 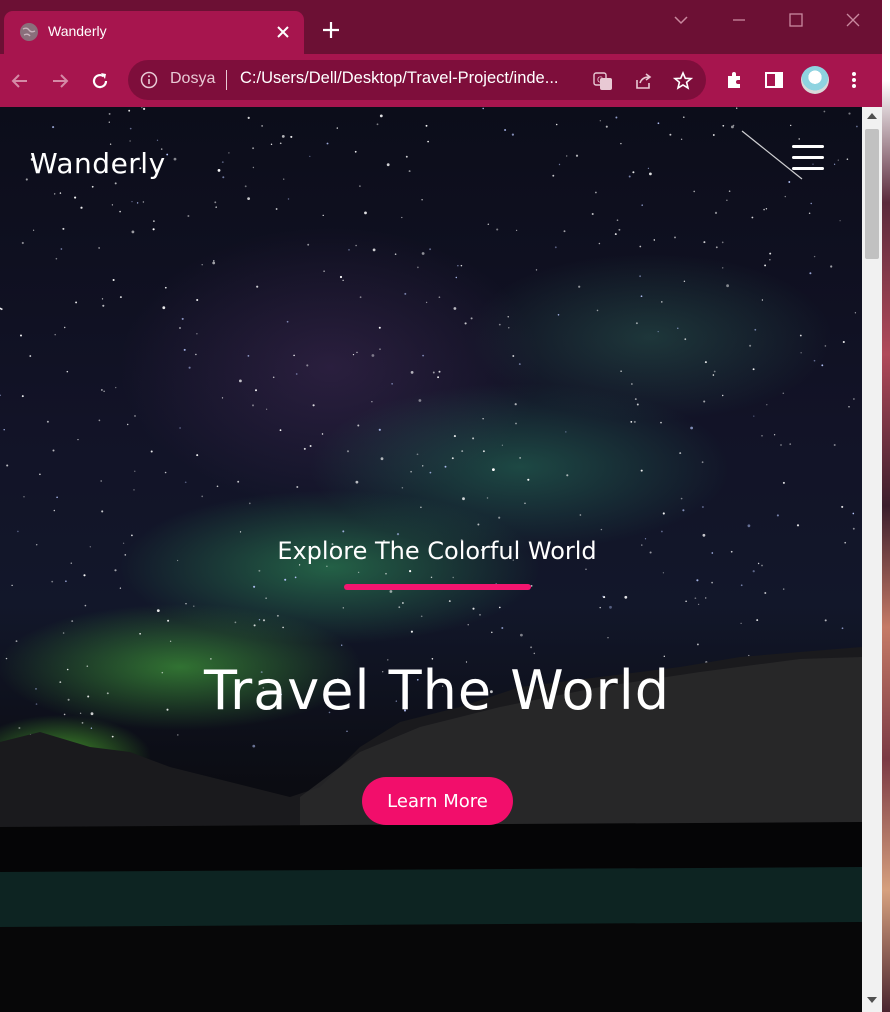 I want to click on plus-icon, so click(x=331, y=33).